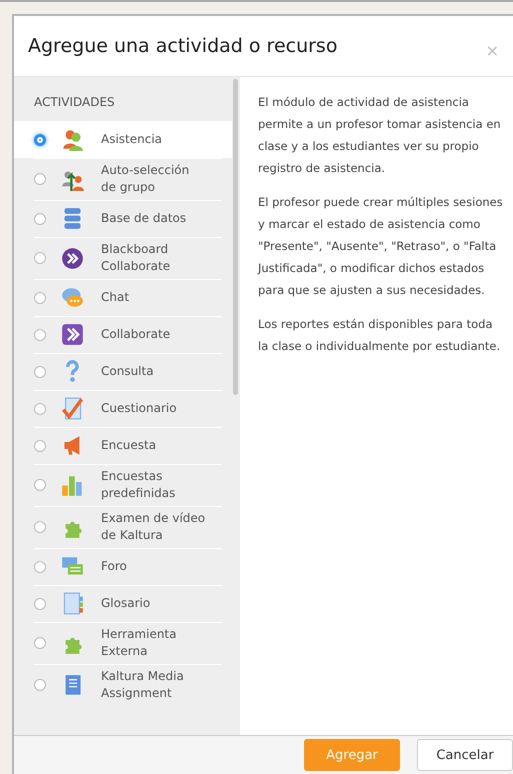  Describe the element at coordinates (127, 603) in the screenshot. I see `activity-item: Glosario` at that location.